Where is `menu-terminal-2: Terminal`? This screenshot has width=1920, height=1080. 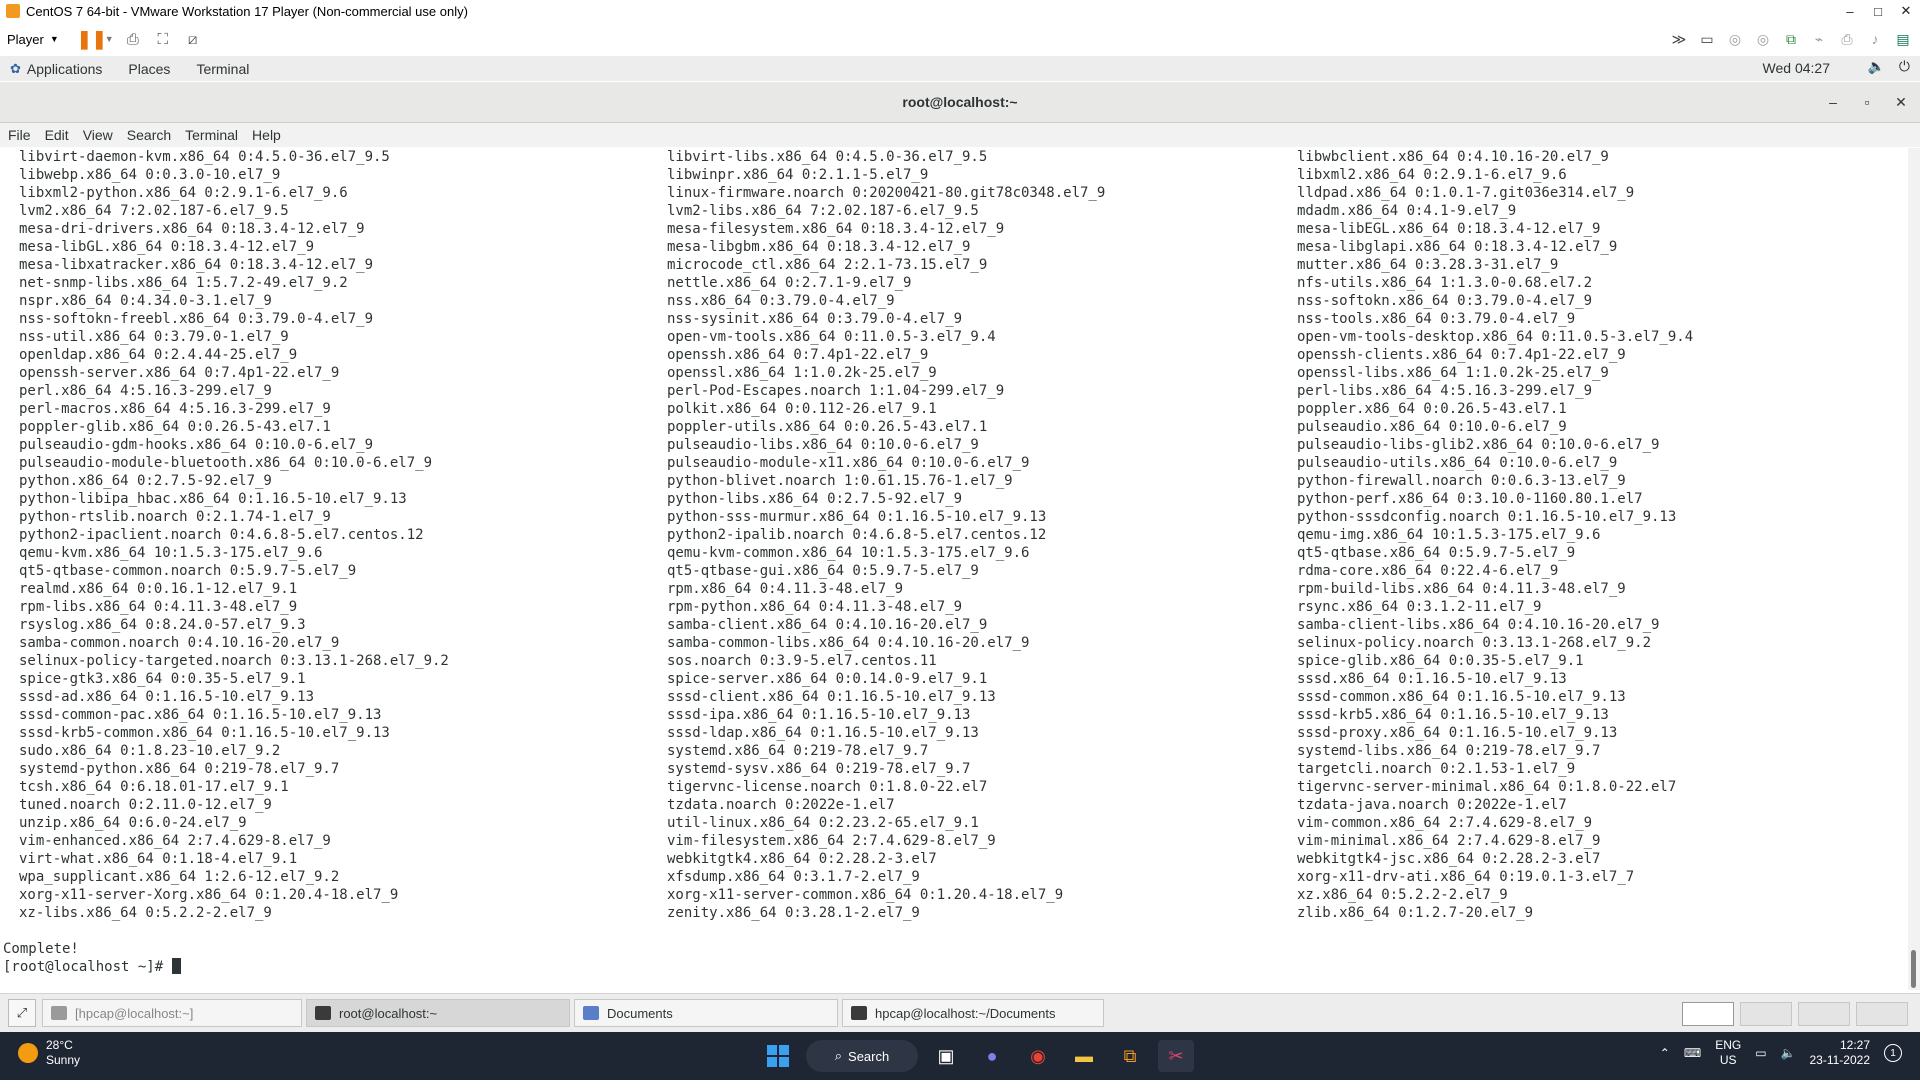 menu-terminal-2: Terminal is located at coordinates (211, 135).